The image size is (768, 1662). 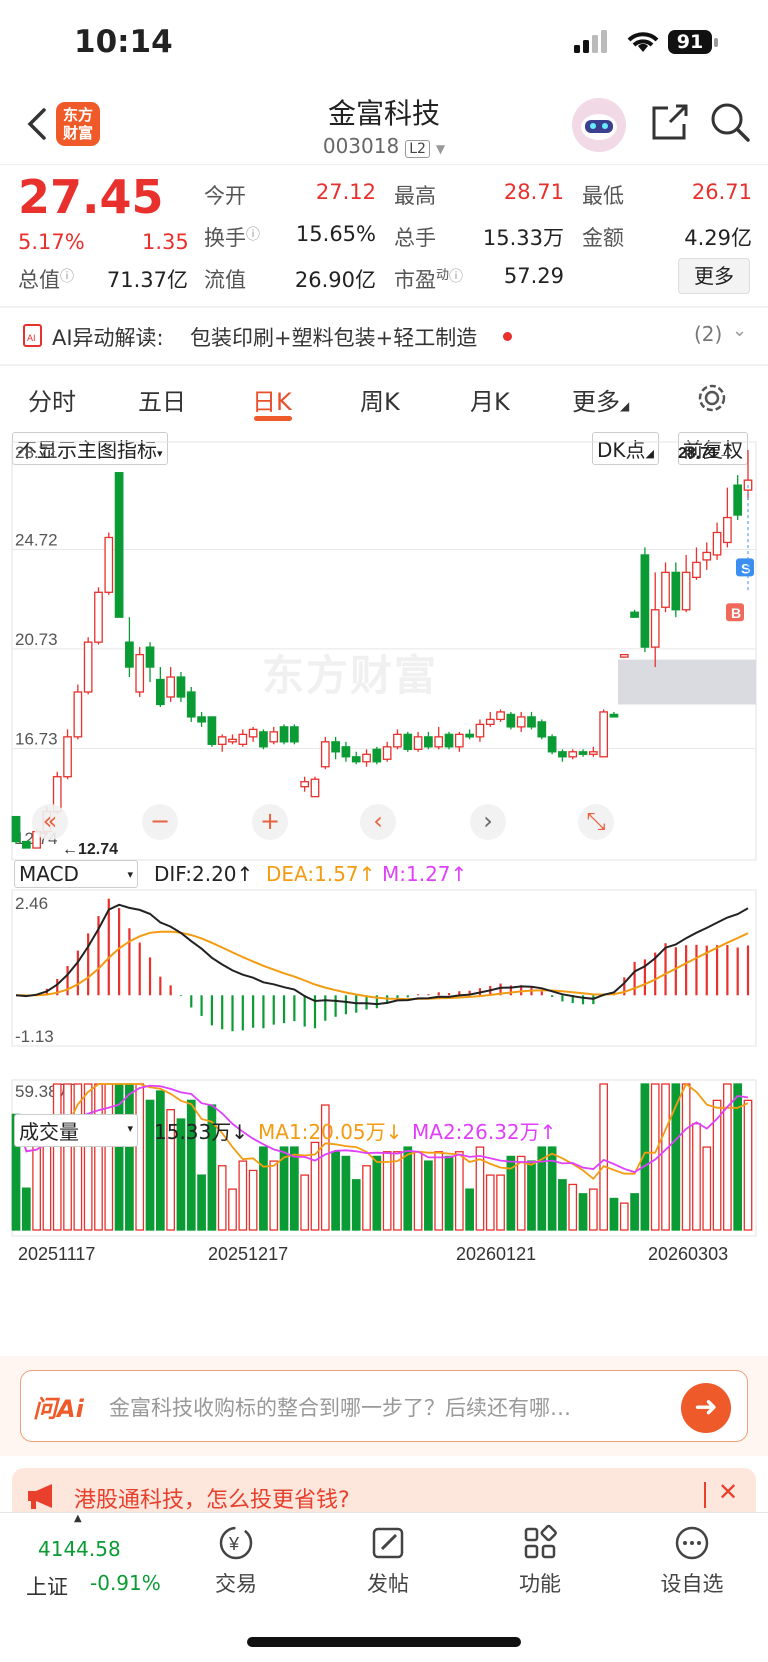 I want to click on prev-icon: ‹, so click(x=378, y=822).